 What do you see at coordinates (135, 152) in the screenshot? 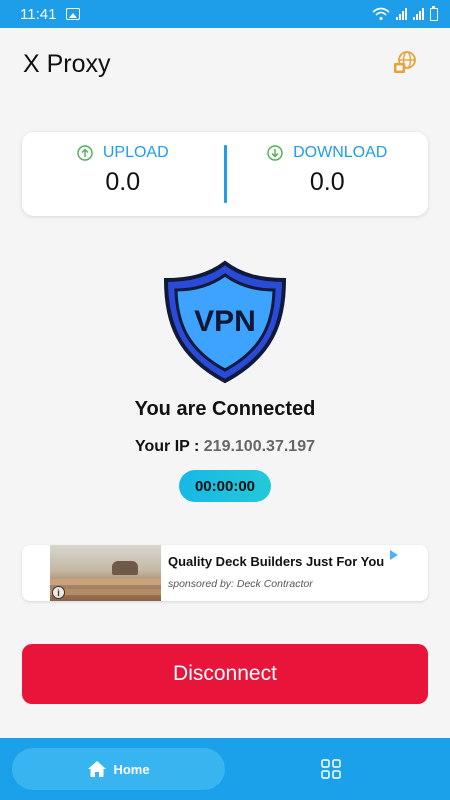
I see `upload-label: UPLOAD` at bounding box center [135, 152].